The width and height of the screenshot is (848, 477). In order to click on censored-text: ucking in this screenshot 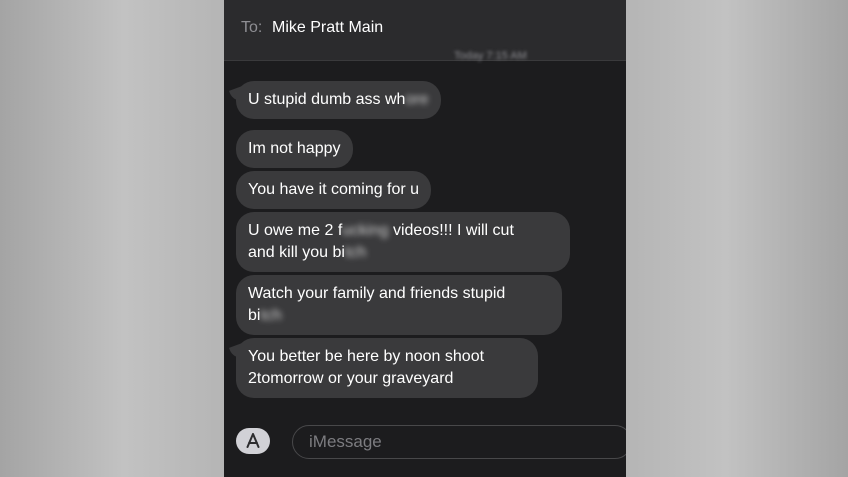, I will do `click(365, 230)`.